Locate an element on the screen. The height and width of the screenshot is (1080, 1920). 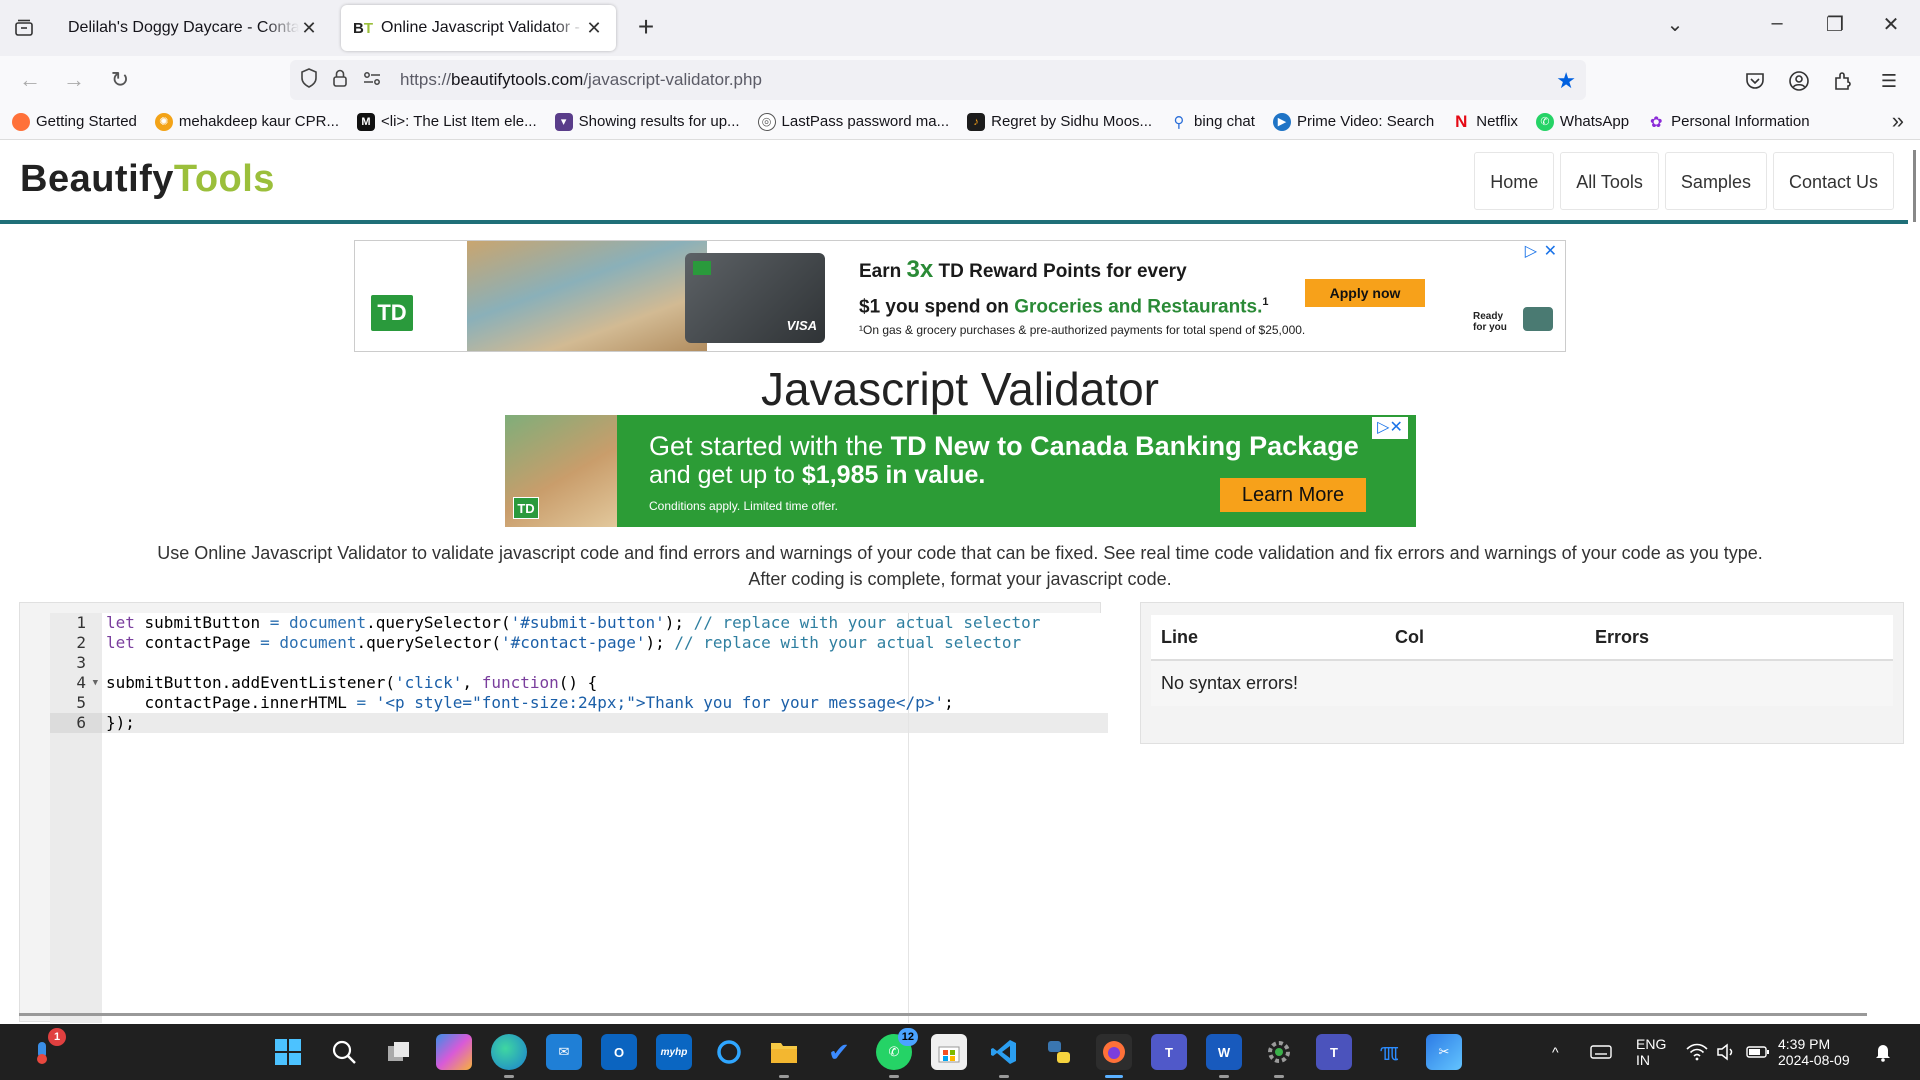
bookmark-bing-chat: ⚲ bing chat is located at coordinates (1212, 122).